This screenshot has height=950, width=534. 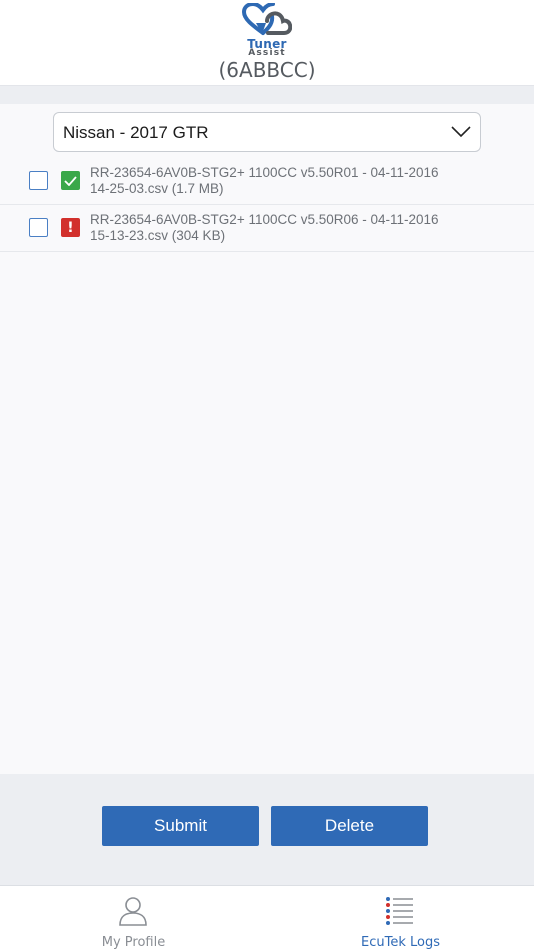 I want to click on header-spacer, so click(x=267, y=95).